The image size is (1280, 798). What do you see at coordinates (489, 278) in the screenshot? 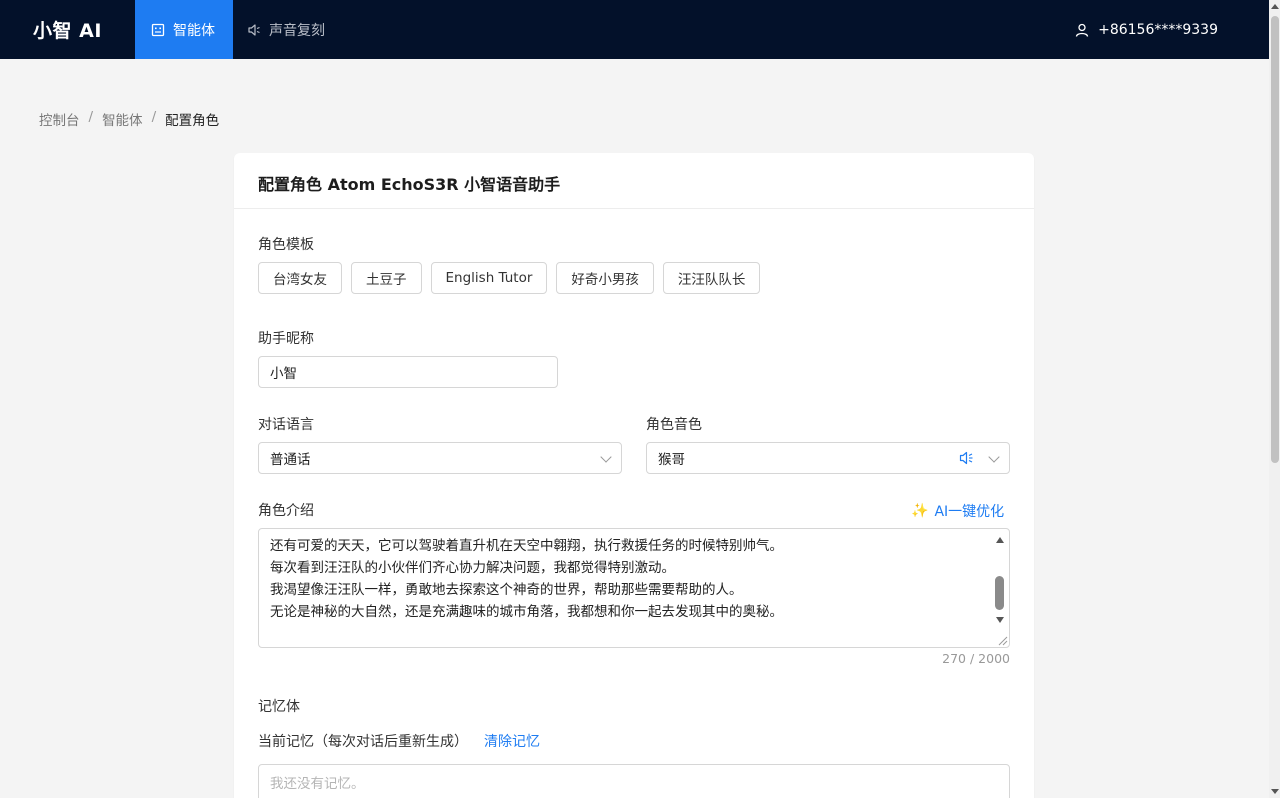
I see `template-button-english-tutor: English Tutor` at bounding box center [489, 278].